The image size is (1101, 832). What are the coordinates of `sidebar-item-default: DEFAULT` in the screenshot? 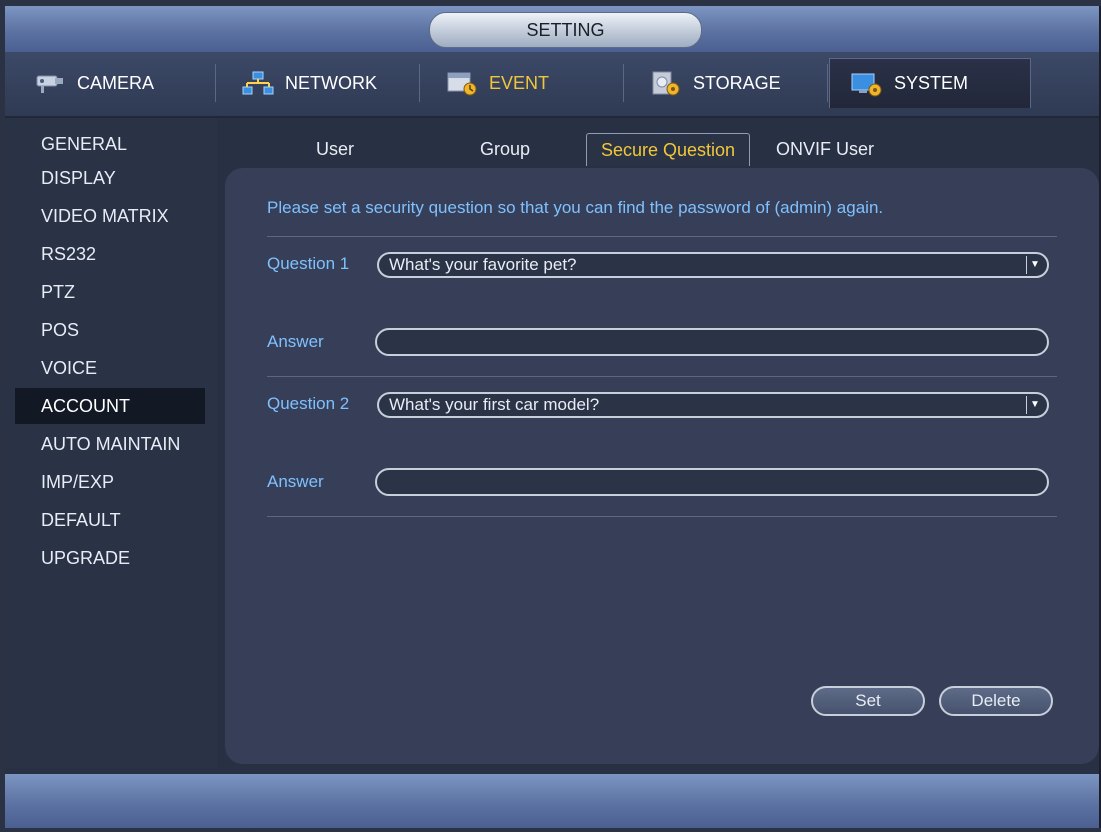 It's located at (110, 520).